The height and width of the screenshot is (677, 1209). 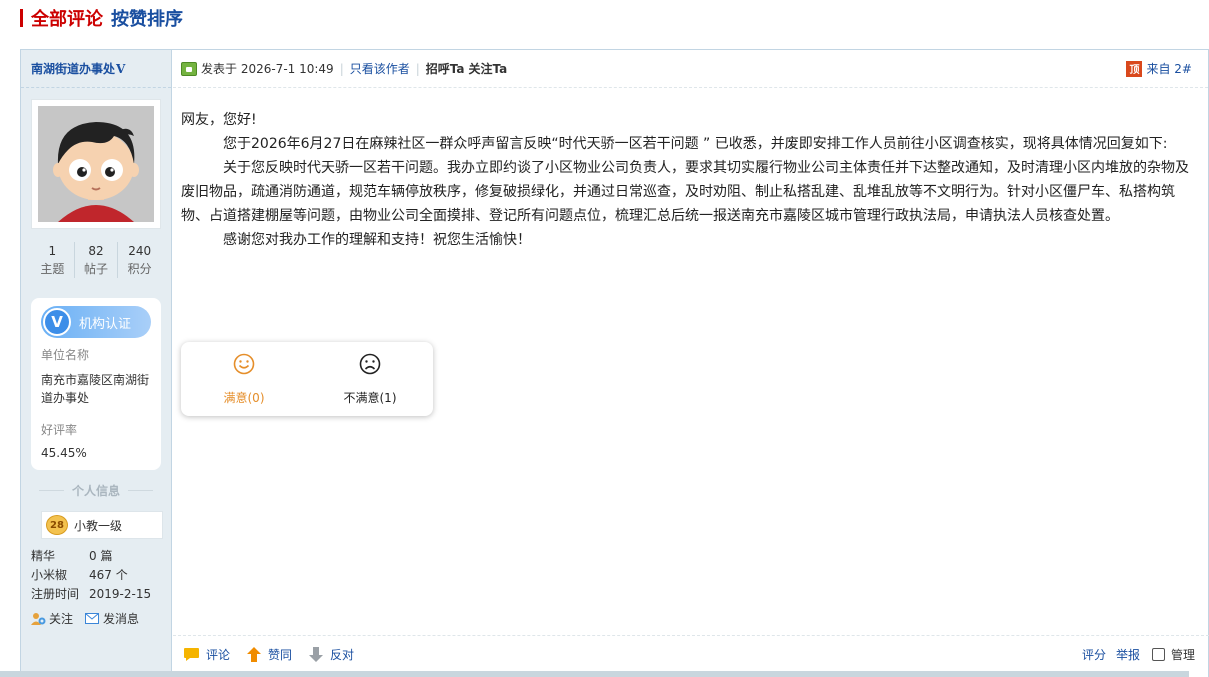 I want to click on stat-points: 240 积分, so click(x=139, y=260).